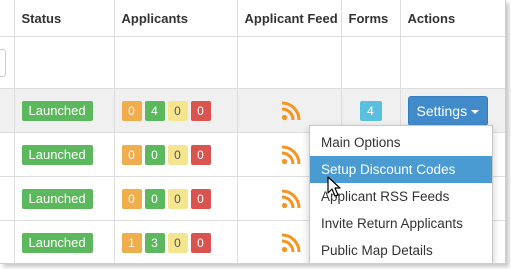 This screenshot has width=511, height=269. What do you see at coordinates (442, 110) in the screenshot?
I see `settings-button-label: Settings` at bounding box center [442, 110].